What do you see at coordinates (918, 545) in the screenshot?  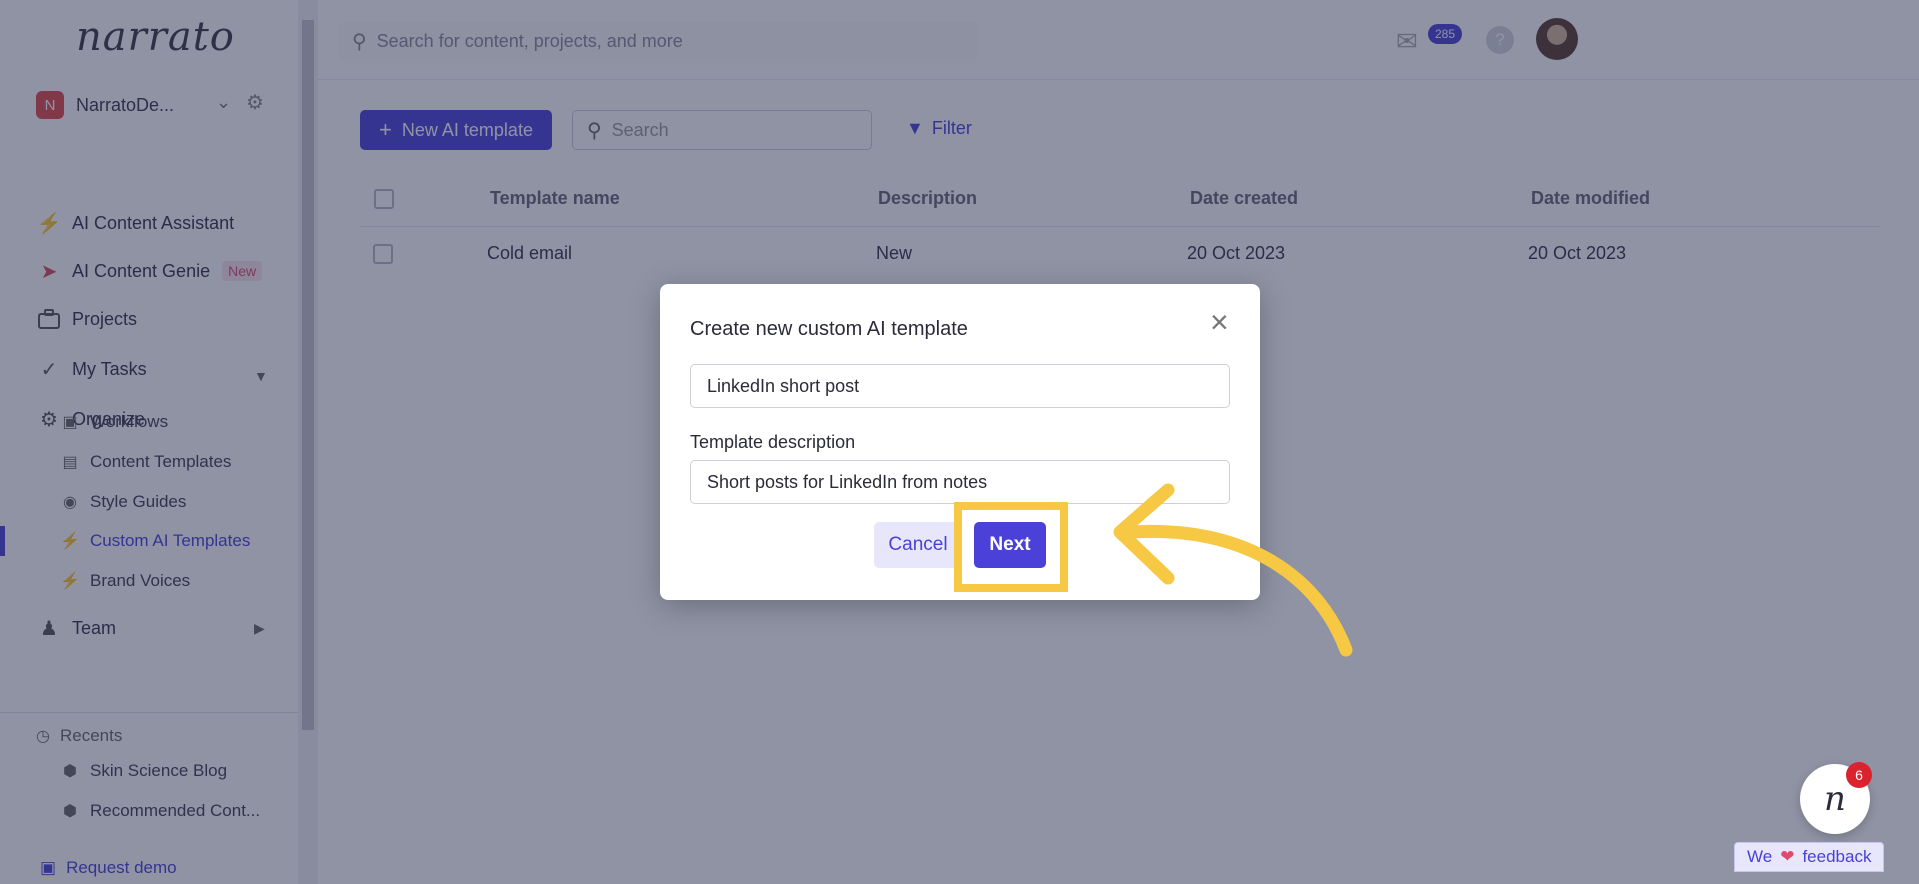 I see `cancel-button: Cancel` at bounding box center [918, 545].